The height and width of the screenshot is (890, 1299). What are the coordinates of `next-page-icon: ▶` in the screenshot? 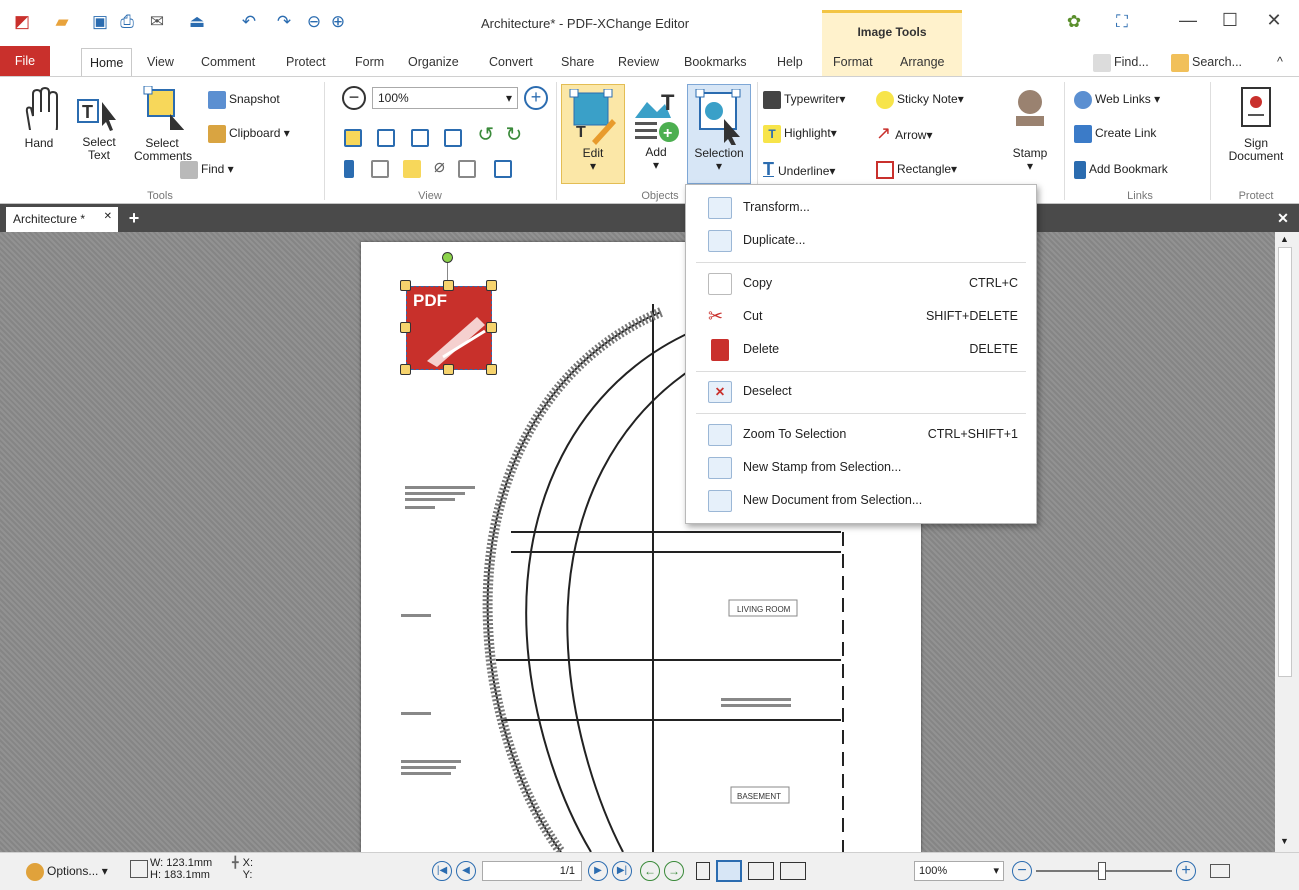 It's located at (598, 871).